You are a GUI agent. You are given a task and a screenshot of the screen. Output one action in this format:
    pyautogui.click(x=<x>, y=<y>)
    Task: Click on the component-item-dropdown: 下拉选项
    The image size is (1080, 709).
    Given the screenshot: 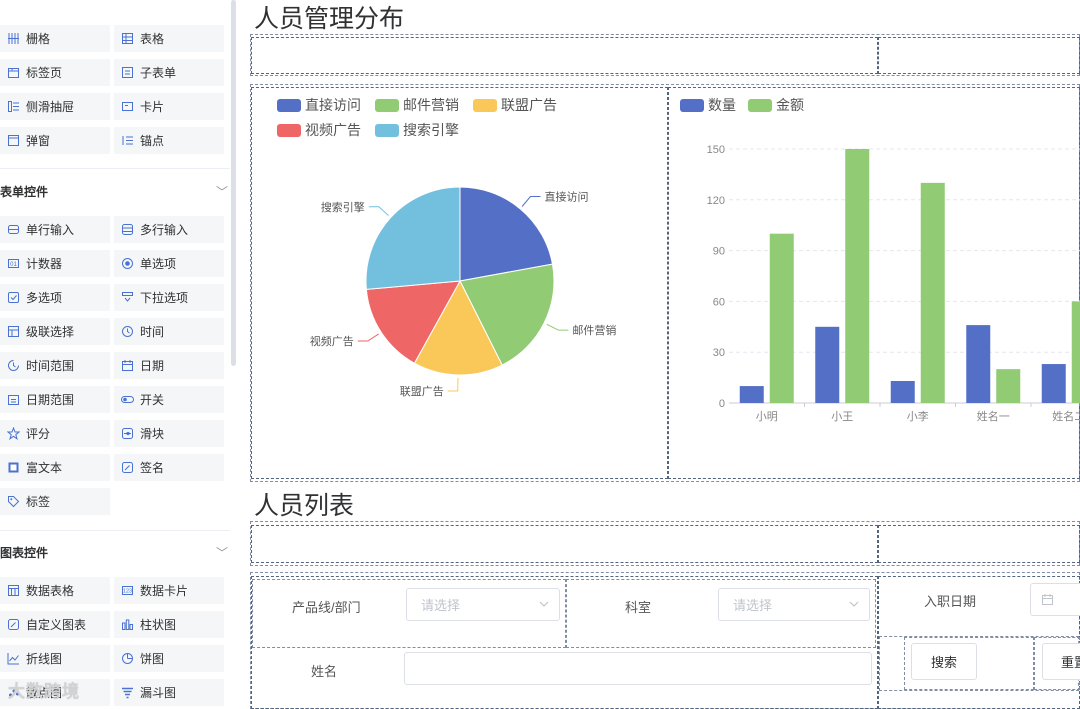 What is the action you would take?
    pyautogui.click(x=169, y=297)
    